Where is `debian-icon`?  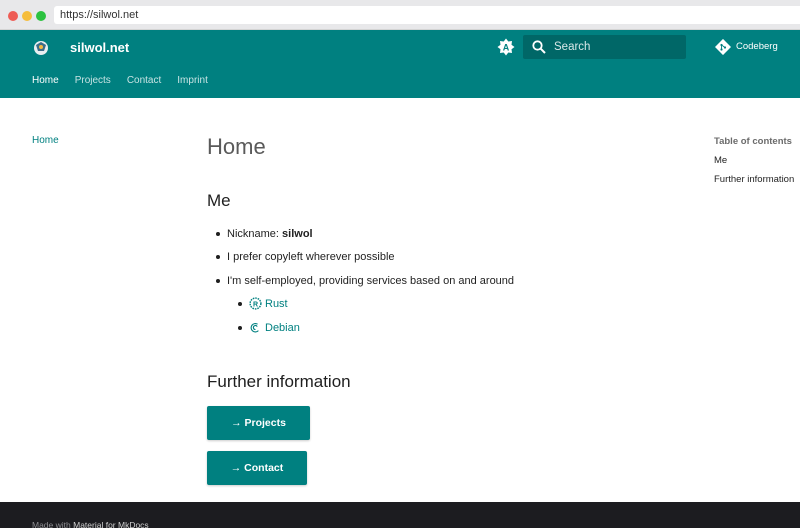 debian-icon is located at coordinates (254, 328).